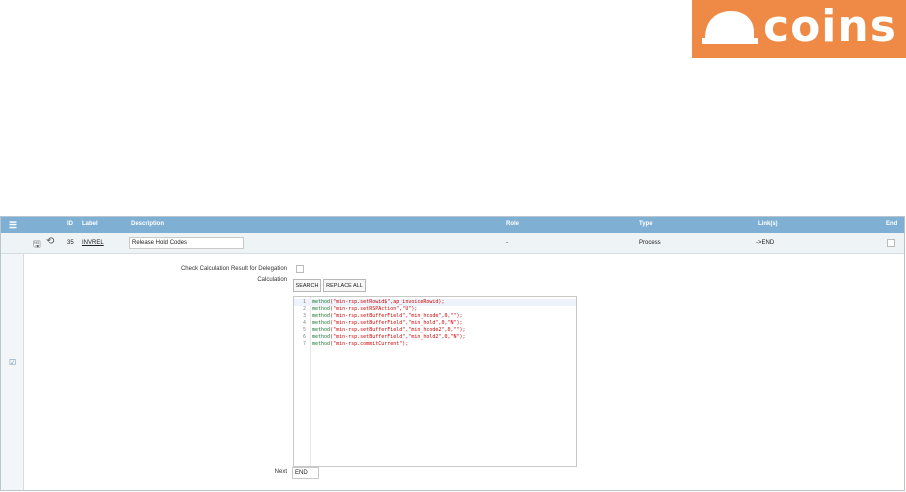 The width and height of the screenshot is (906, 492). Describe the element at coordinates (280, 472) in the screenshot. I see `next-label: Next` at that location.